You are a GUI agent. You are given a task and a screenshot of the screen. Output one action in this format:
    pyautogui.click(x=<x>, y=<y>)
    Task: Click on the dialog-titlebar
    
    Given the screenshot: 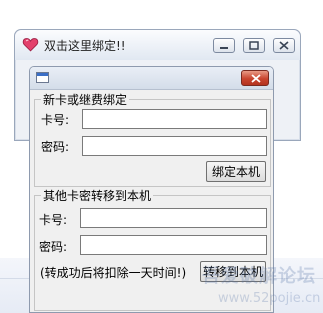 What is the action you would take?
    pyautogui.click(x=151, y=78)
    